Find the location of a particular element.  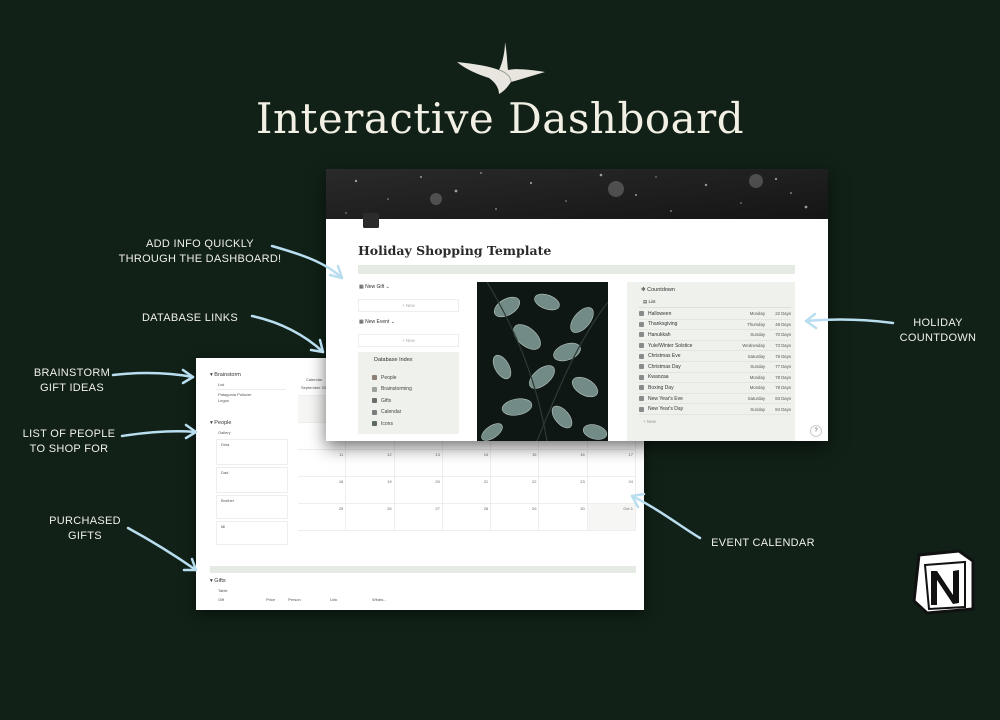

notion-logo-icon is located at coordinates (943, 582).